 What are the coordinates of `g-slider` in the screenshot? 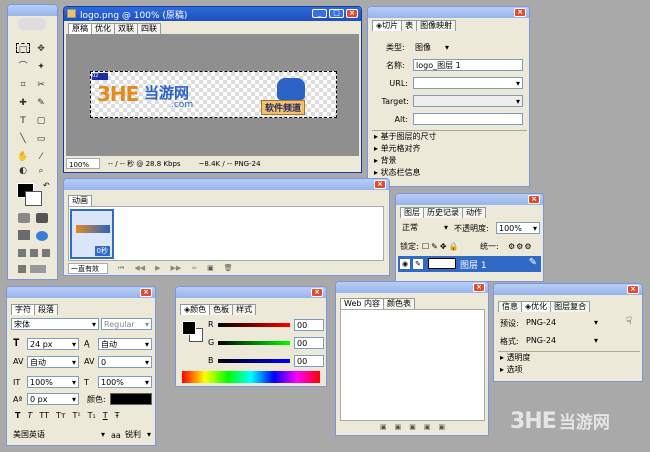 It's located at (254, 343).